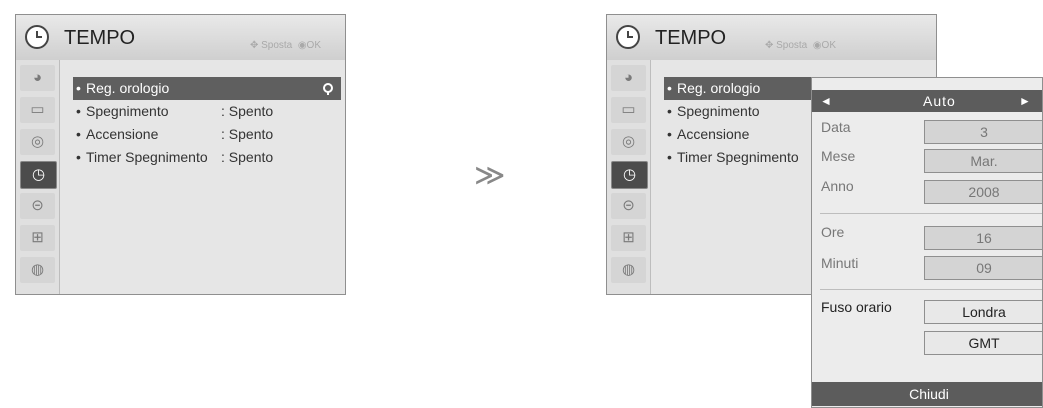 This screenshot has width=1043, height=408. What do you see at coordinates (983, 312) in the screenshot?
I see `timezone-city-field: Londra` at bounding box center [983, 312].